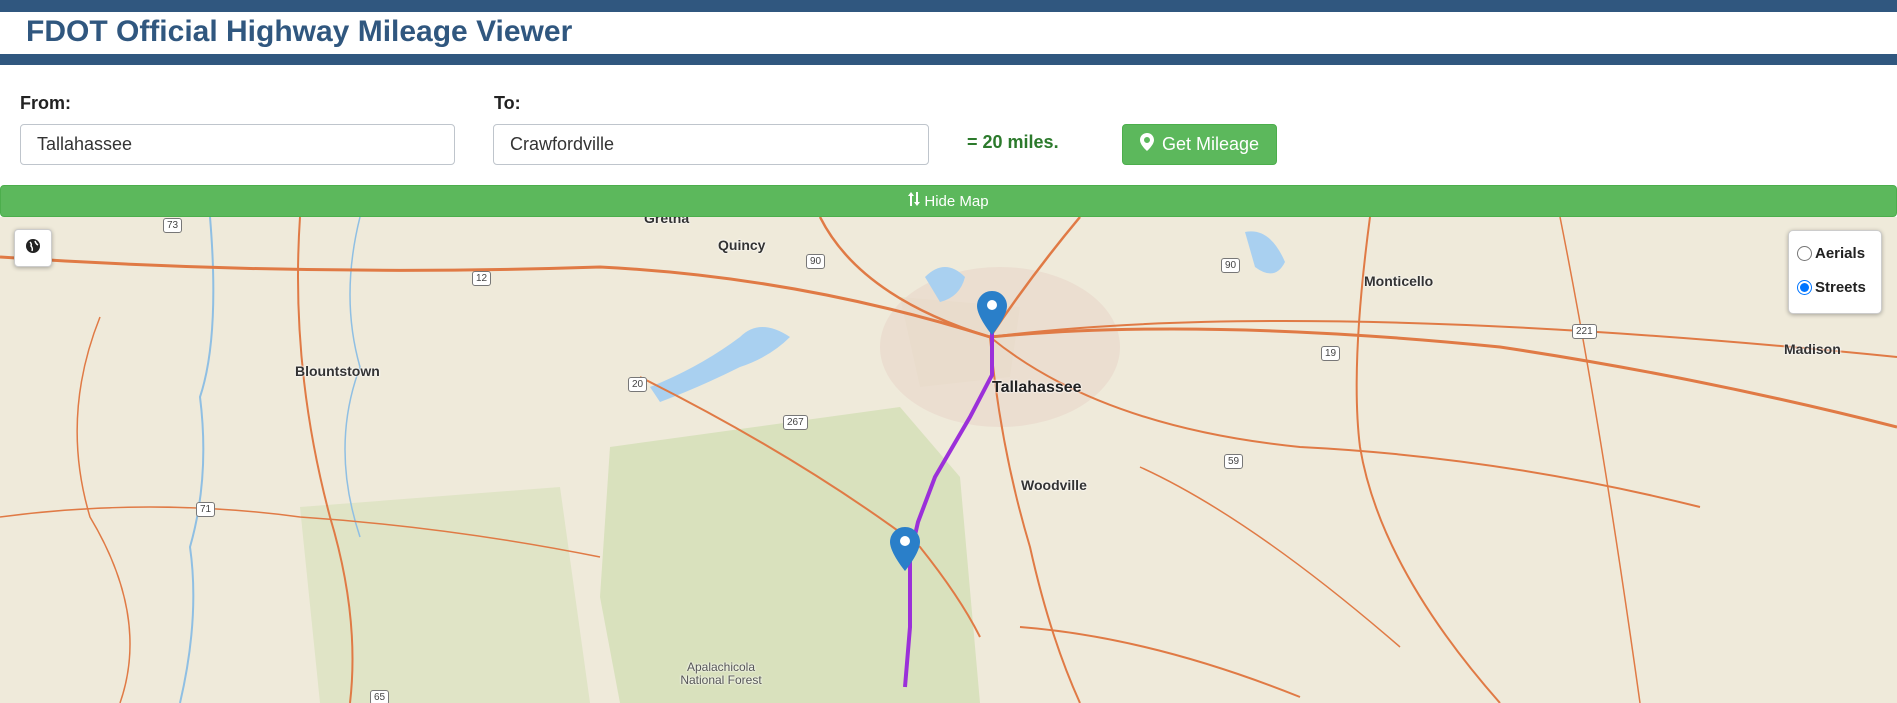  Describe the element at coordinates (380, 696) in the screenshot. I see `route-shield: 65` at that location.